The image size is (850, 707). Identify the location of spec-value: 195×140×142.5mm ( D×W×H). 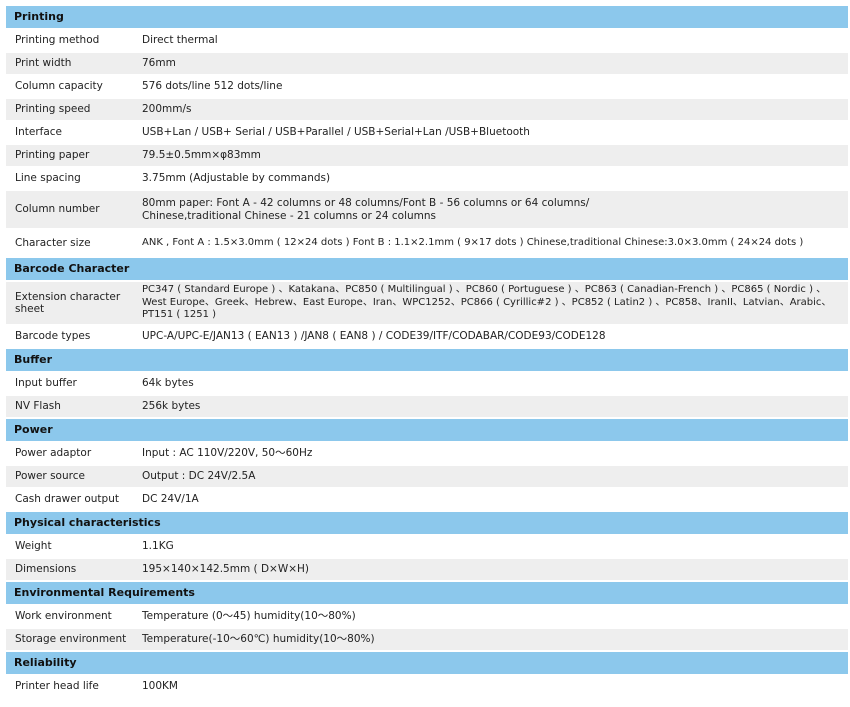
(226, 569).